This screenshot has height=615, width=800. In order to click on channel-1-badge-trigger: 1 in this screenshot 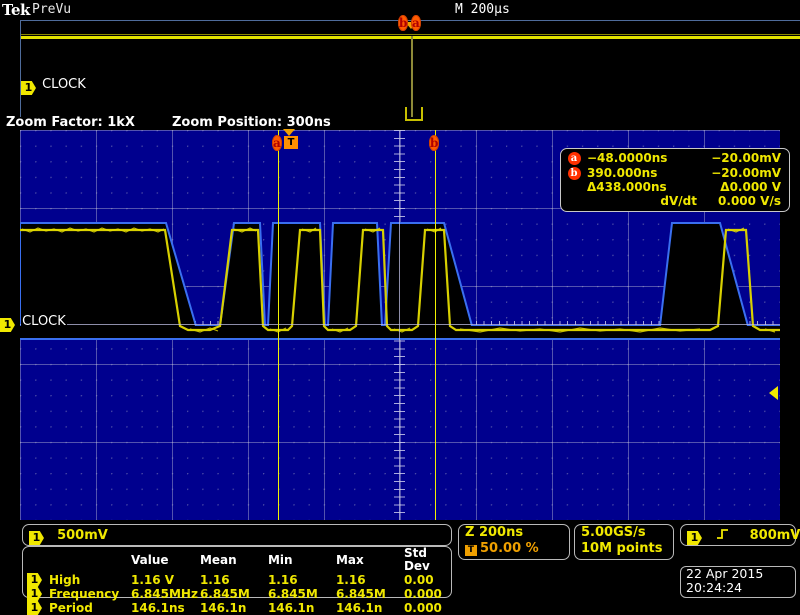, I will do `click(694, 538)`.